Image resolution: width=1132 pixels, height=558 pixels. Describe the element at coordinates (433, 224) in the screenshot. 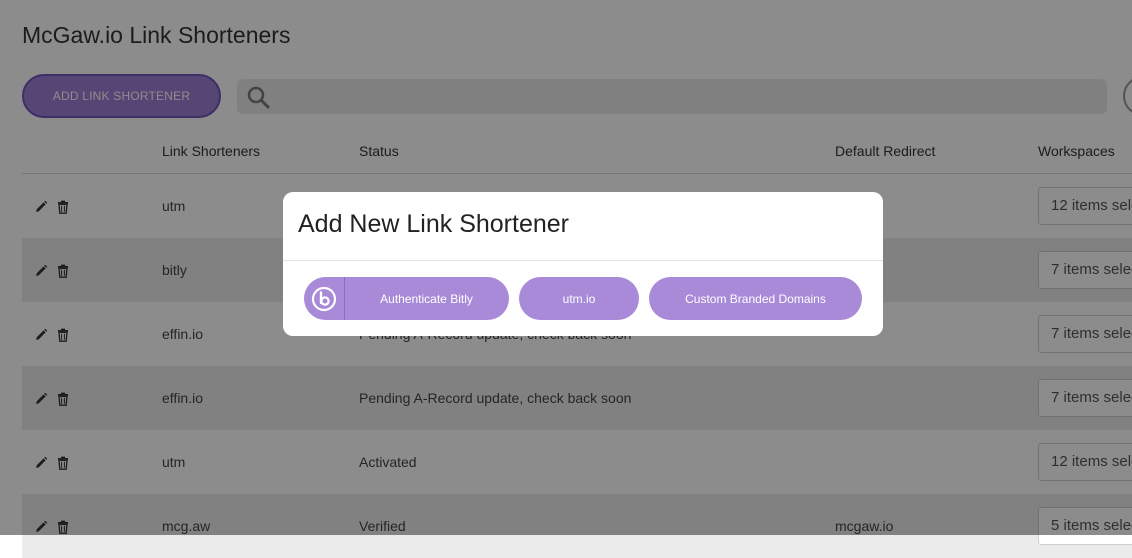

I see `modal-title: Add New Link Shortener` at that location.